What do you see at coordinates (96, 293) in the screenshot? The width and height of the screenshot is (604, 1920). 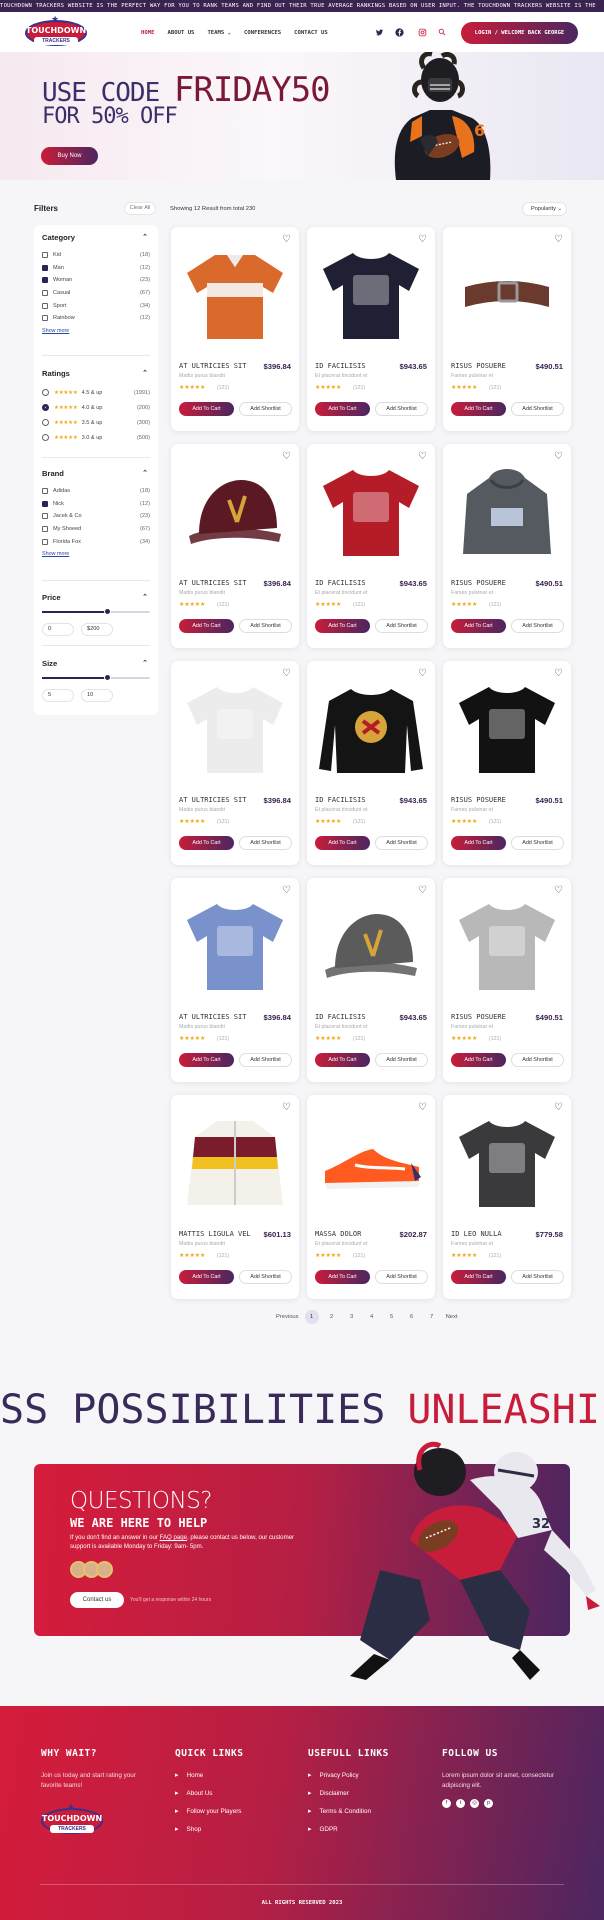 I see `category-option: Casual (67)` at bounding box center [96, 293].